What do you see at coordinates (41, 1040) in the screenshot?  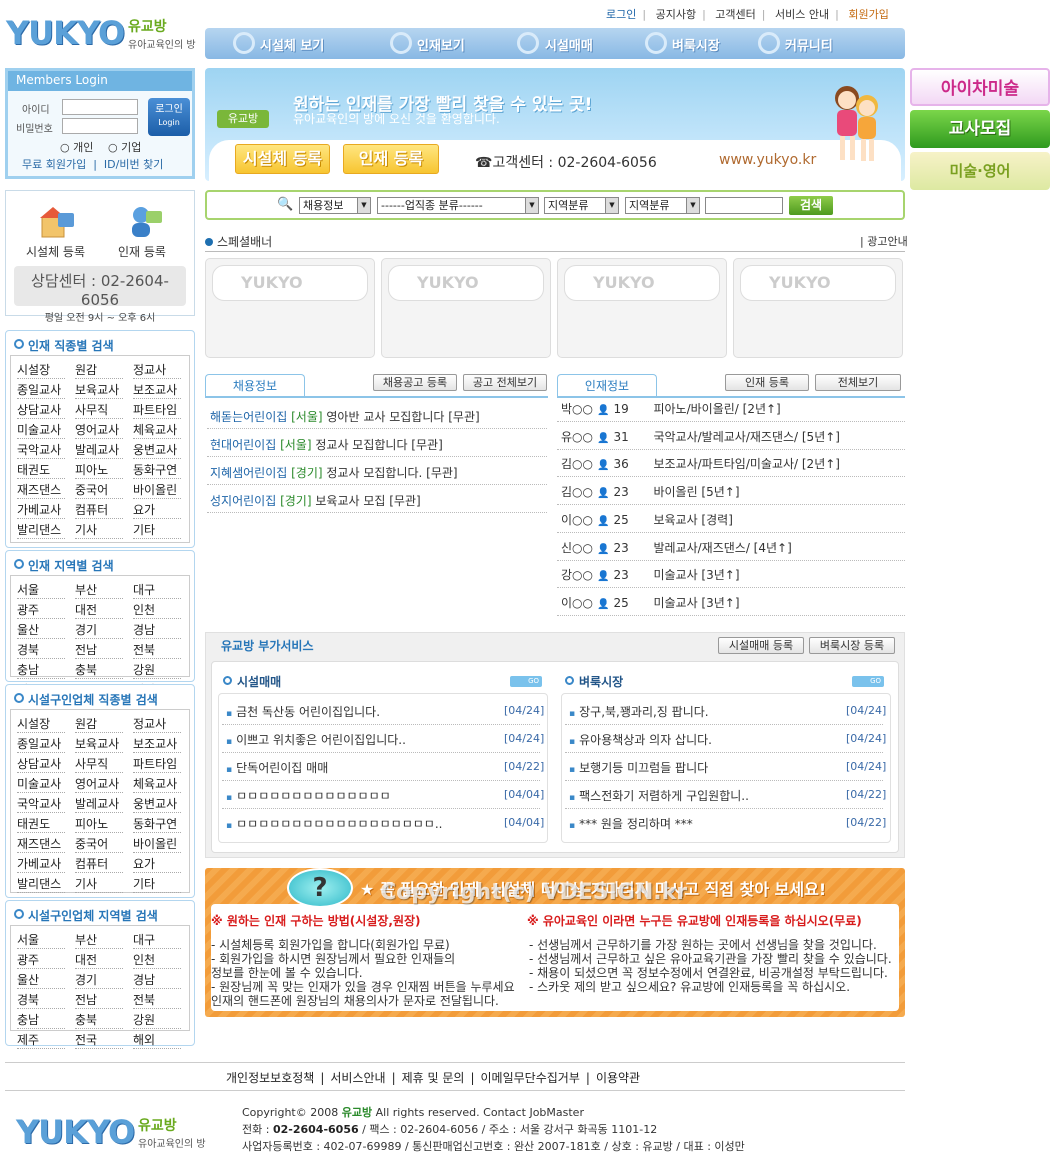 I see `category-item: 제주` at bounding box center [41, 1040].